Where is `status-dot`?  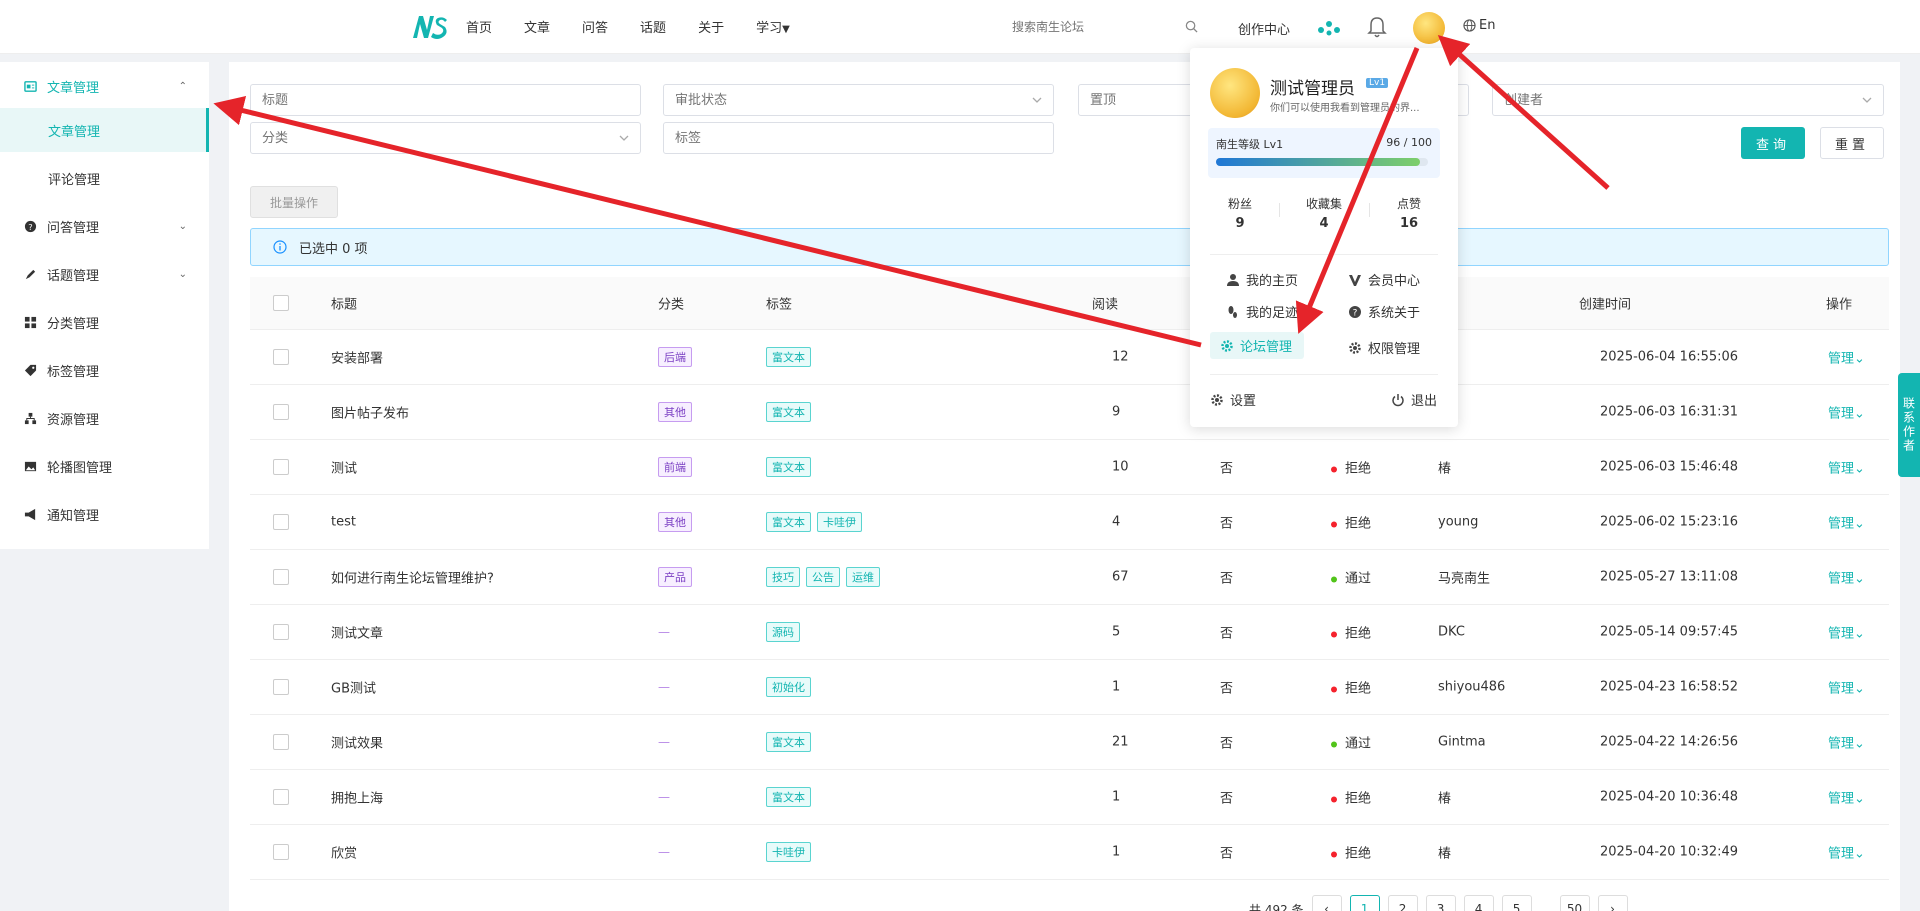 status-dot is located at coordinates (1334, 524).